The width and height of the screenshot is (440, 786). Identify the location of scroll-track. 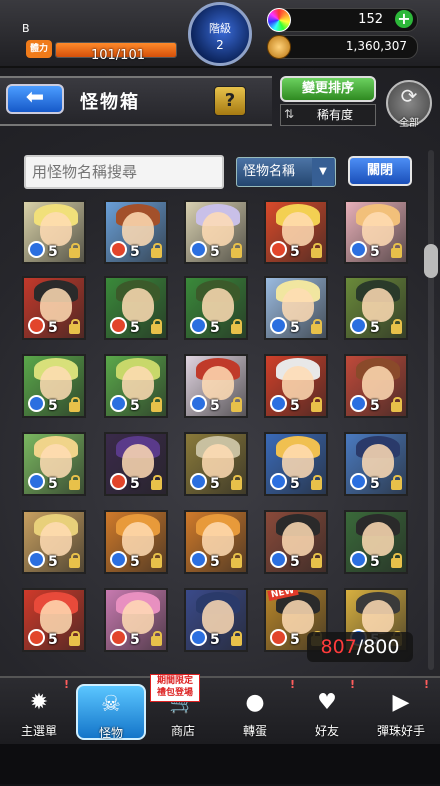
(431, 410).